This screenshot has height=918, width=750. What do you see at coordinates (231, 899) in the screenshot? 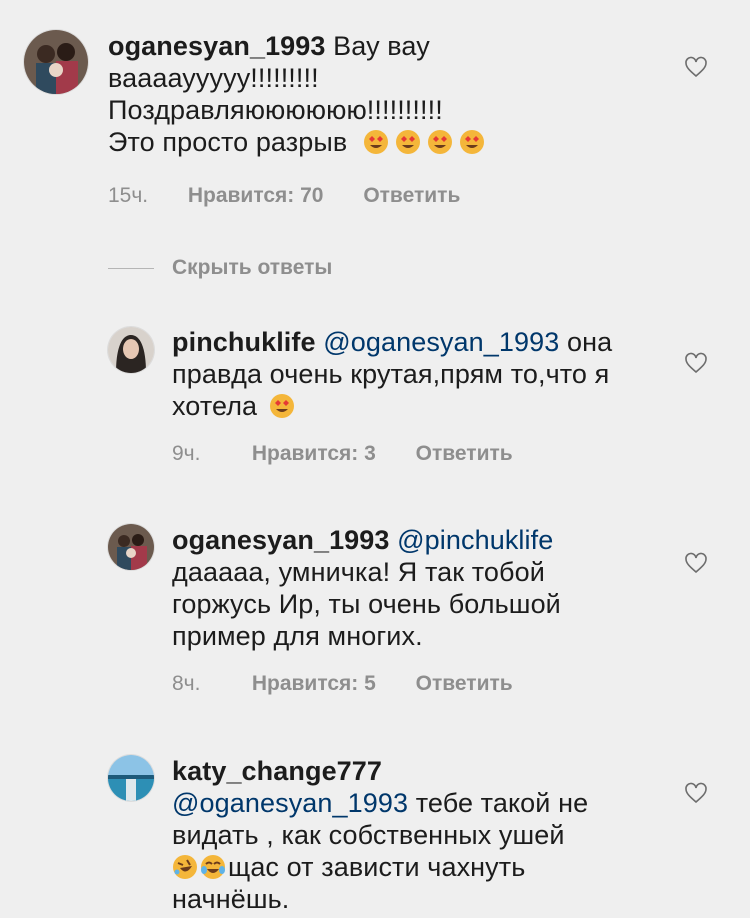
I see `comment-text: начнёшь.` at bounding box center [231, 899].